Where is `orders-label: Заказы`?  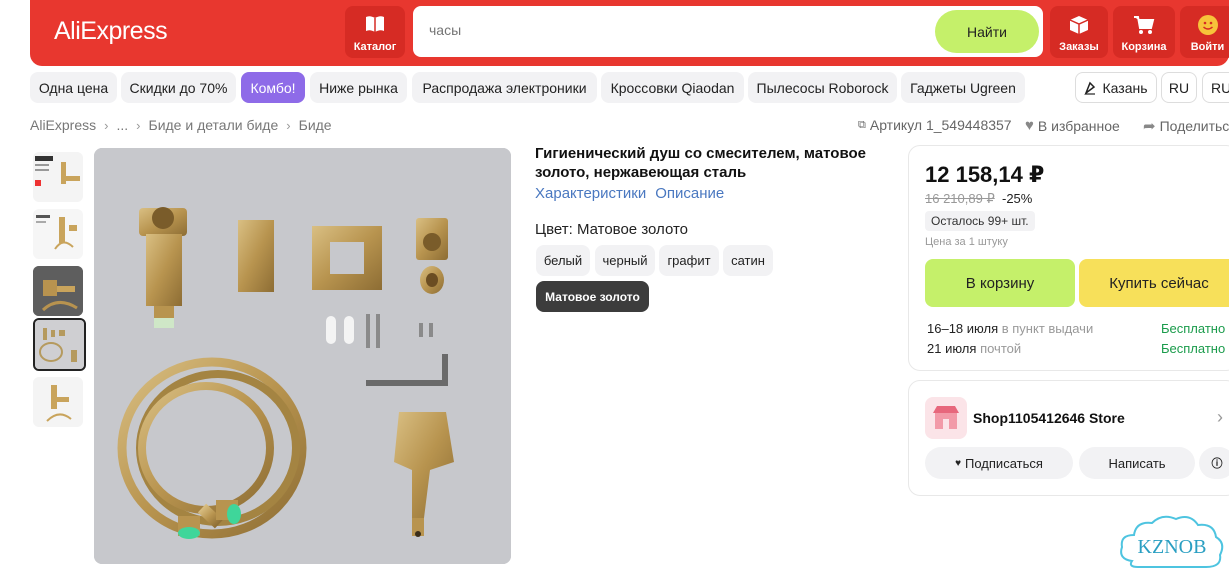
orders-label: Заказы is located at coordinates (1079, 47).